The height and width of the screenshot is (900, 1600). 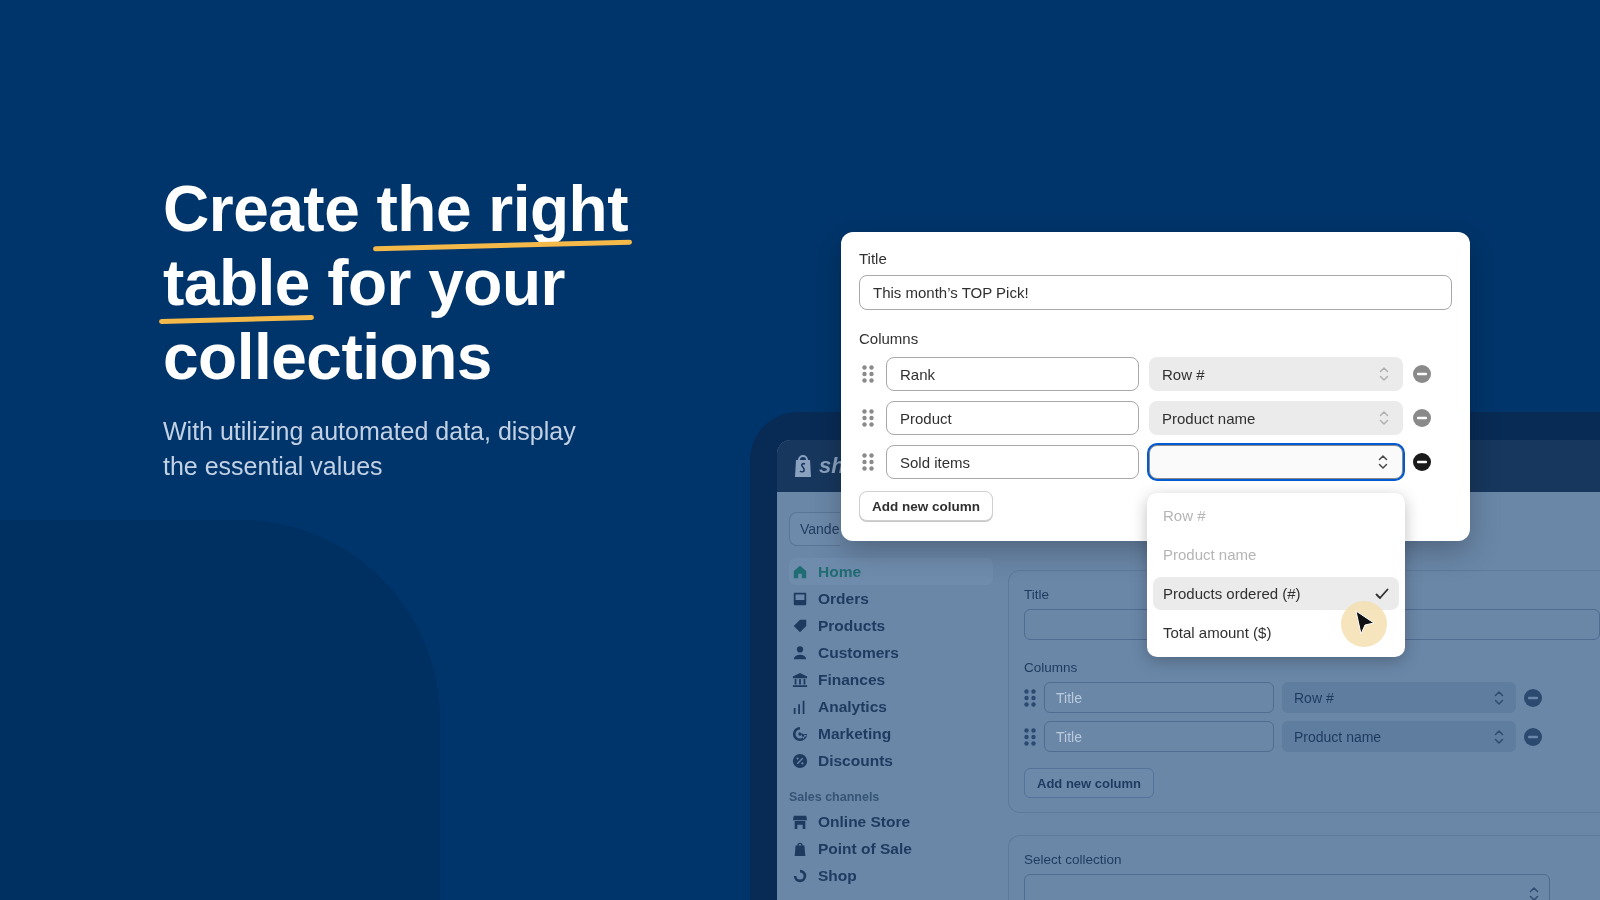 I want to click on bank-icon, so click(x=800, y=679).